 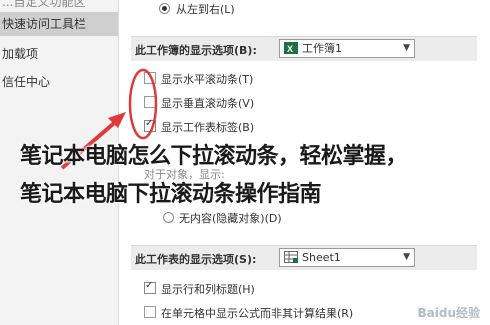 I want to click on baidu-watermark: Baidu经验, so click(x=449, y=313).